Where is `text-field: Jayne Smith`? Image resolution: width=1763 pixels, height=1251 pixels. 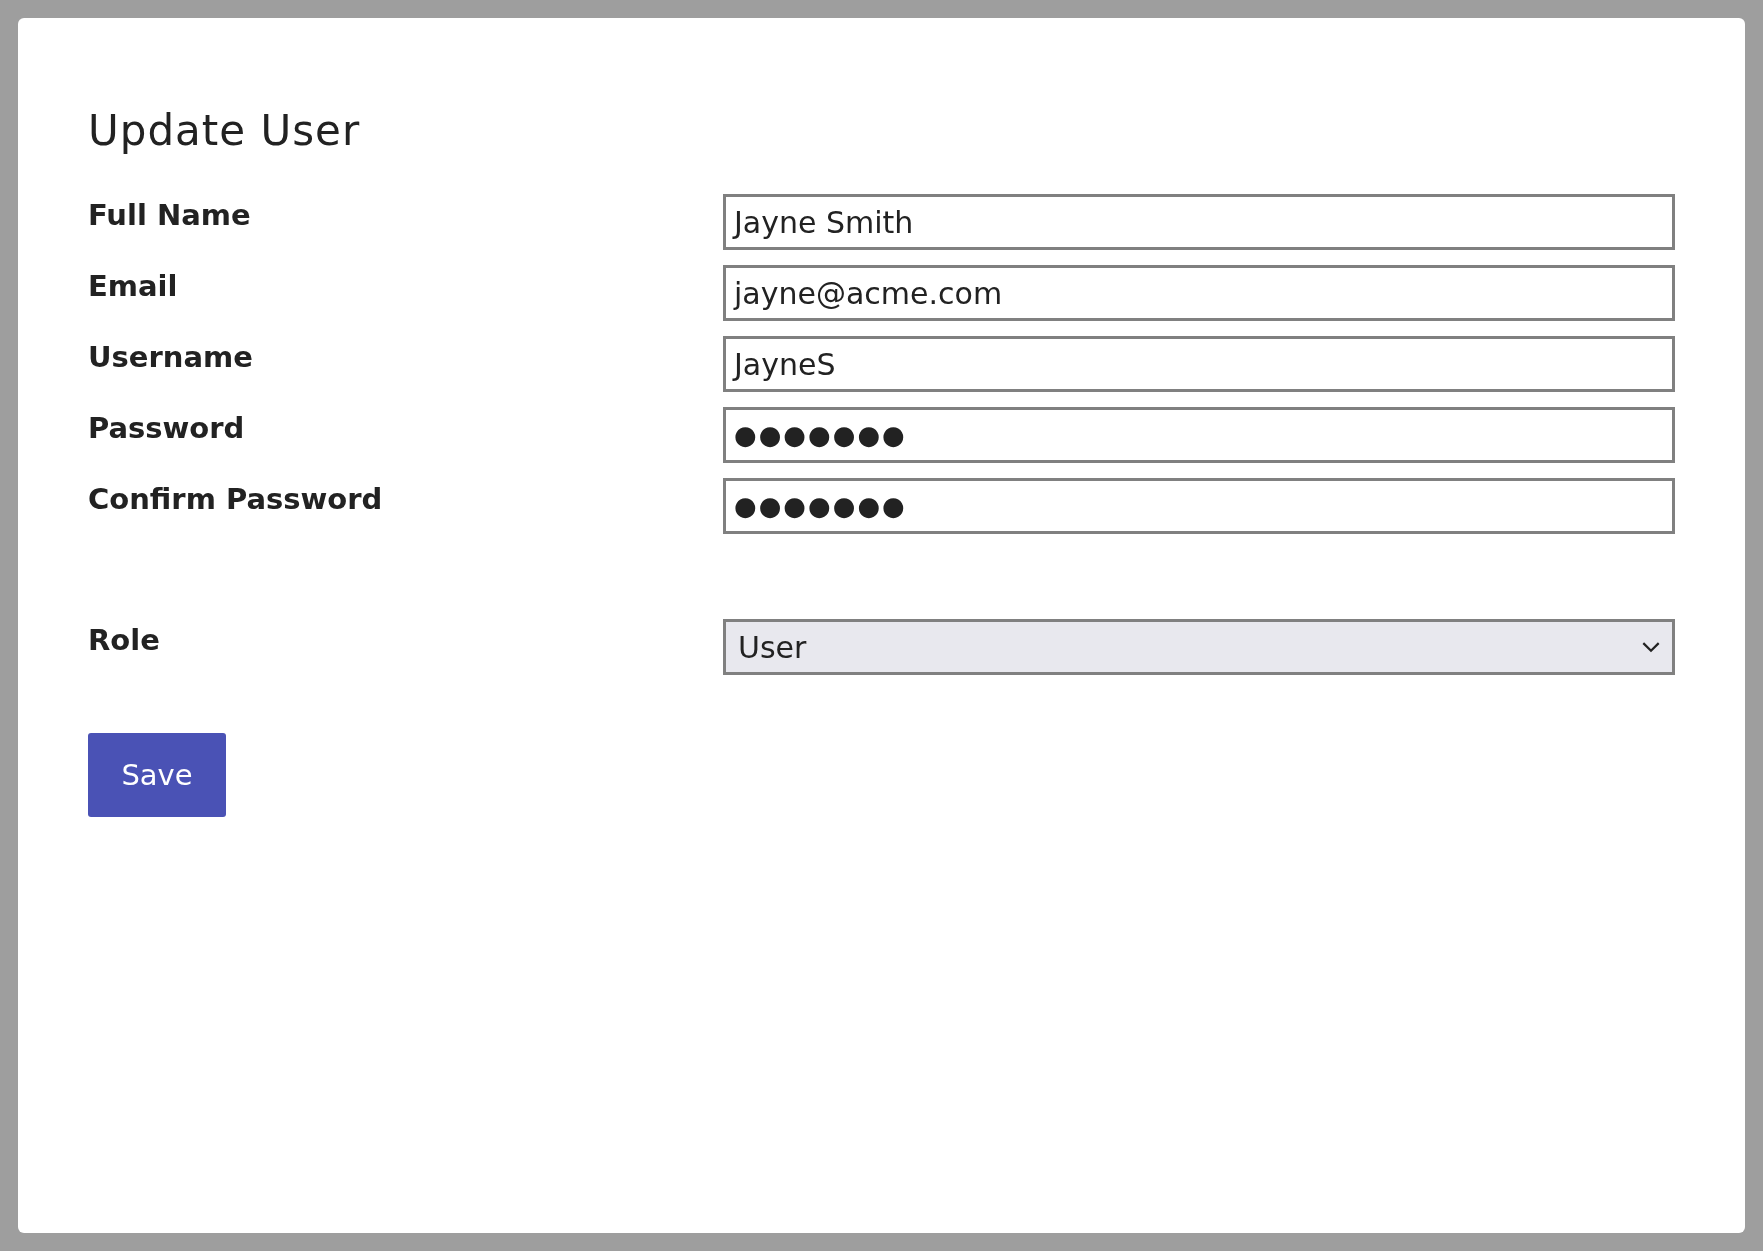
text-field: Jayne Smith is located at coordinates (1199, 222).